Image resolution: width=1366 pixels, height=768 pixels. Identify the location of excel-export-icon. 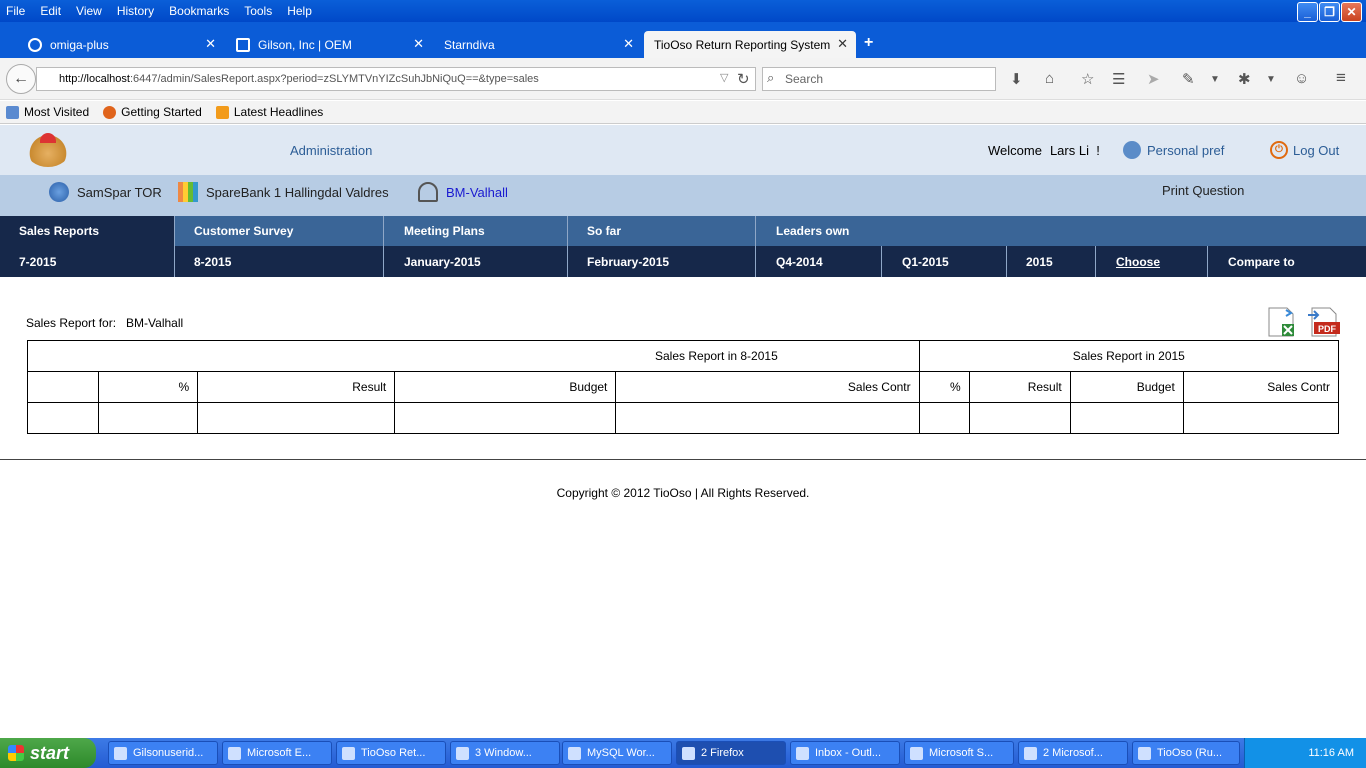
(1282, 322).